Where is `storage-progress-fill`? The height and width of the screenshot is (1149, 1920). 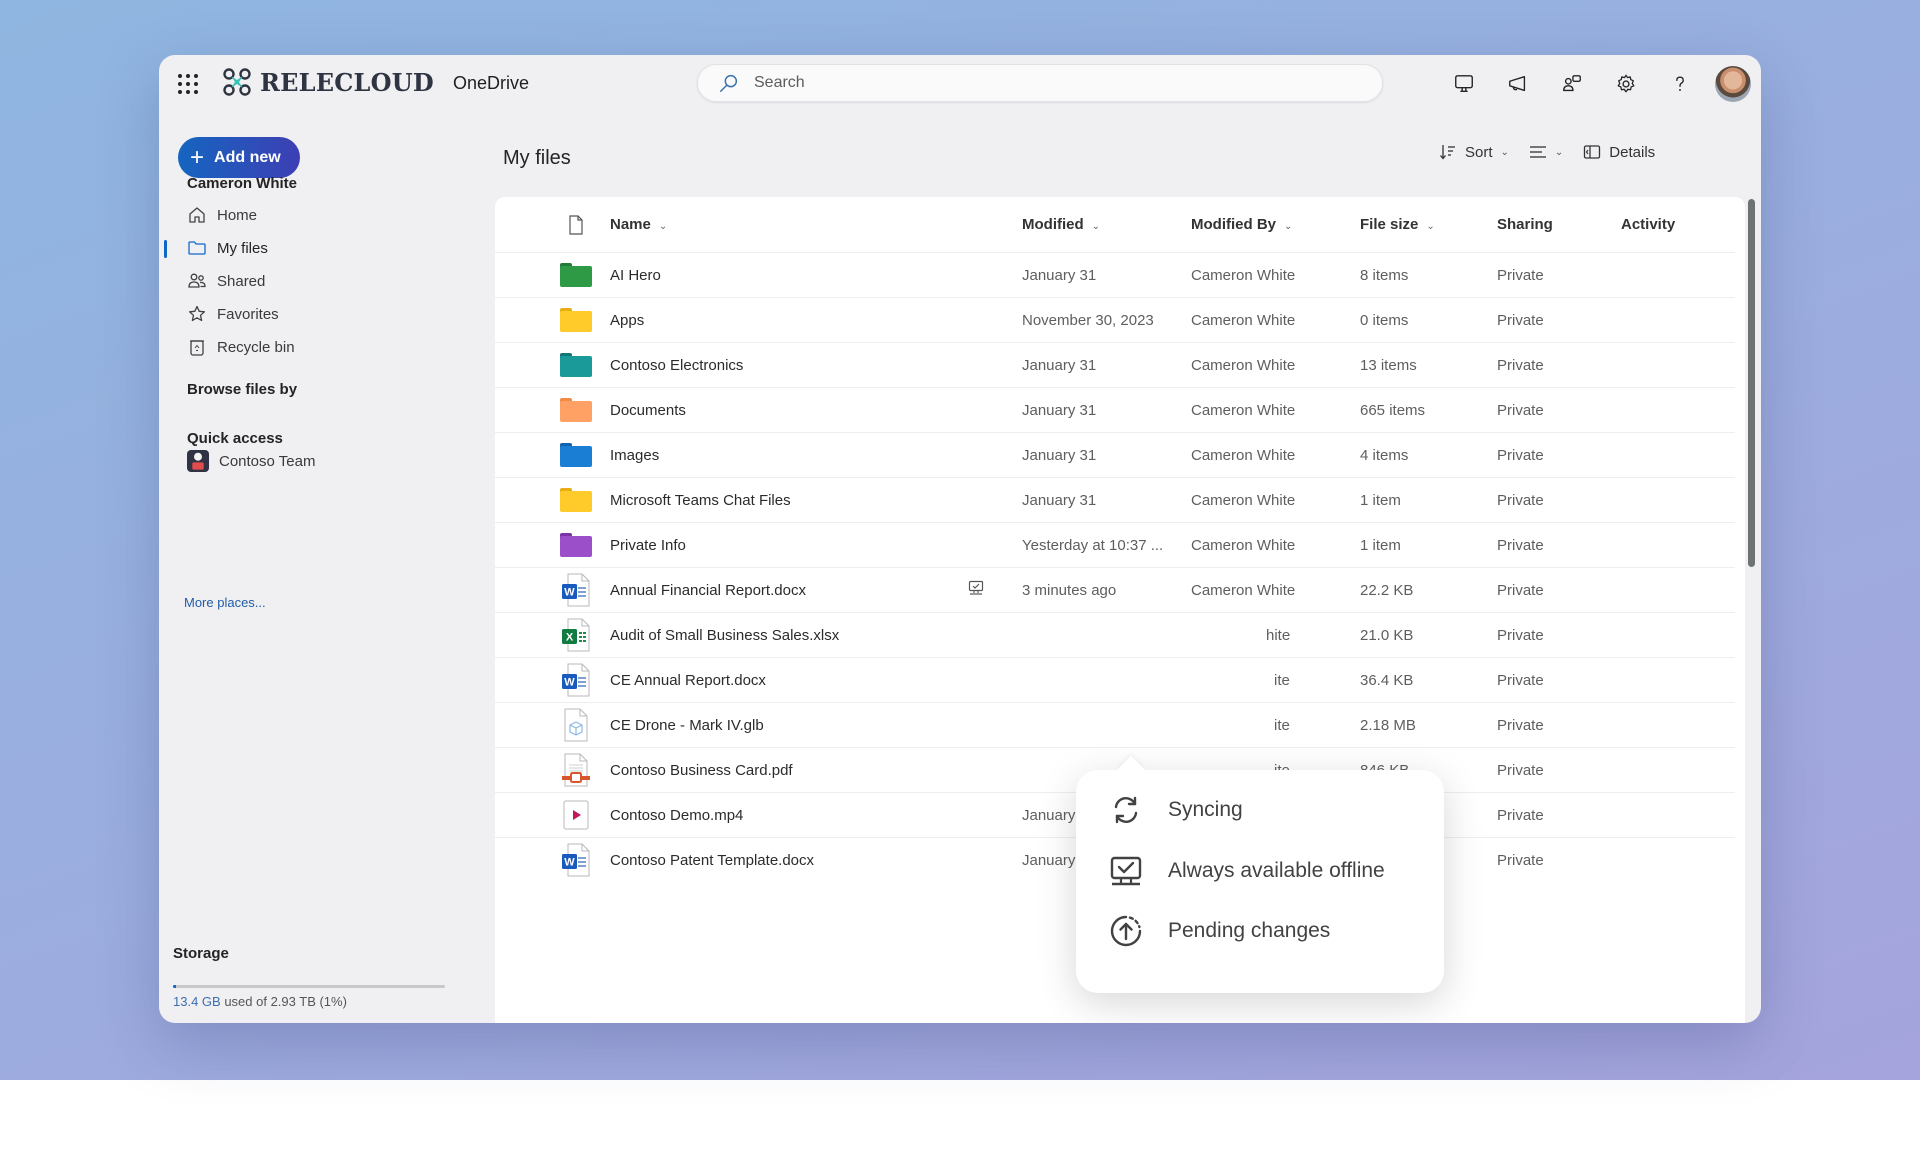 storage-progress-fill is located at coordinates (174, 986).